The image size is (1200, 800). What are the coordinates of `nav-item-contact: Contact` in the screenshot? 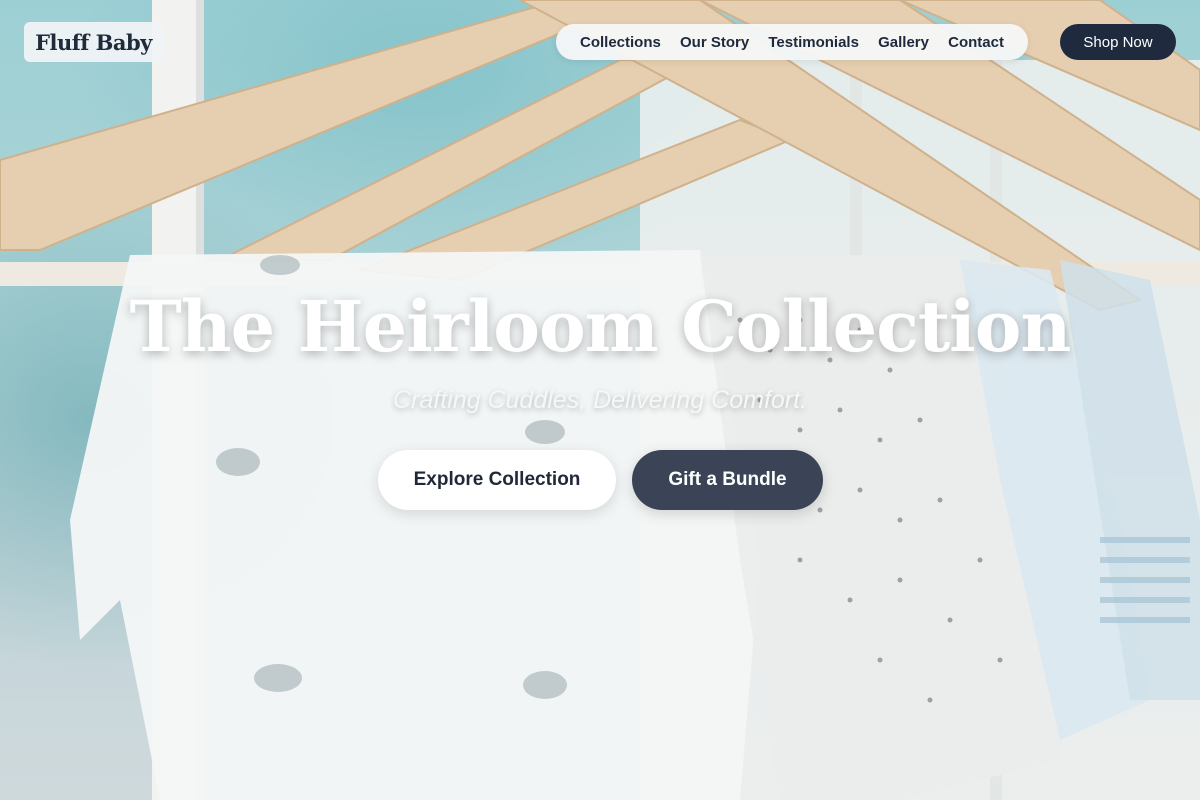 It's located at (976, 42).